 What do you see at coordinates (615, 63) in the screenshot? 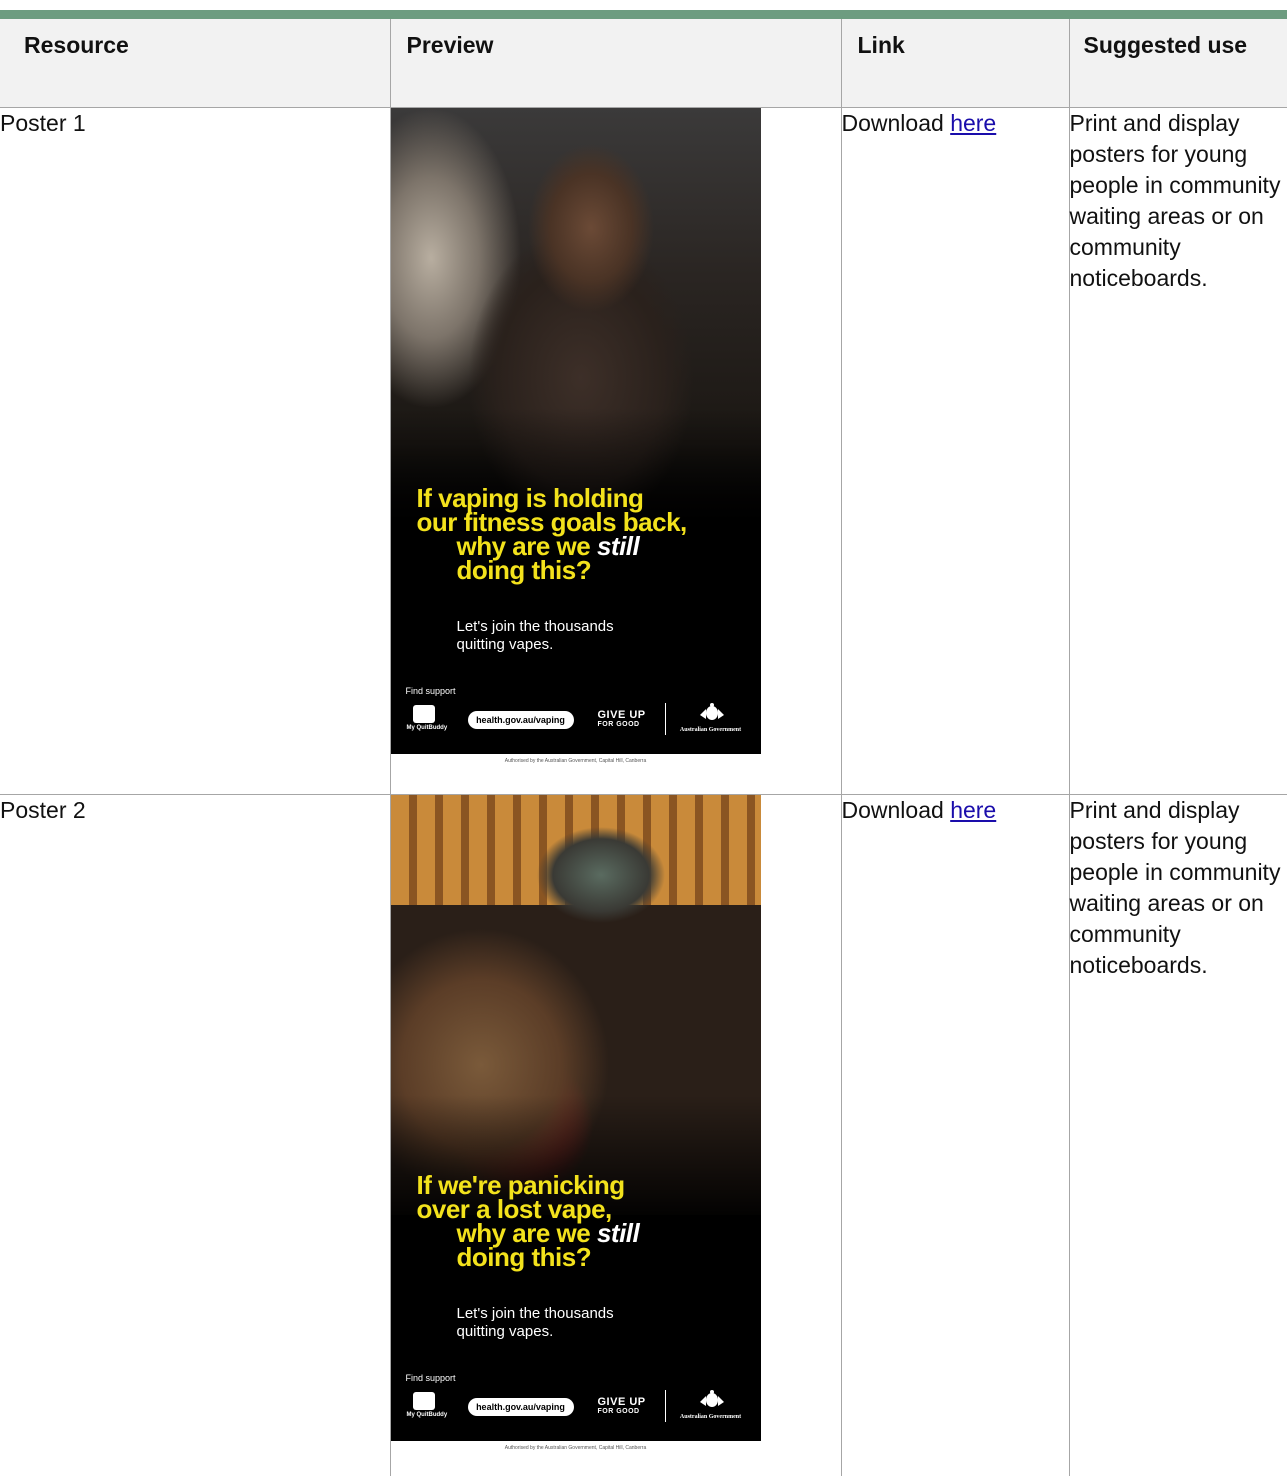
I see `header-preview: Preview` at bounding box center [615, 63].